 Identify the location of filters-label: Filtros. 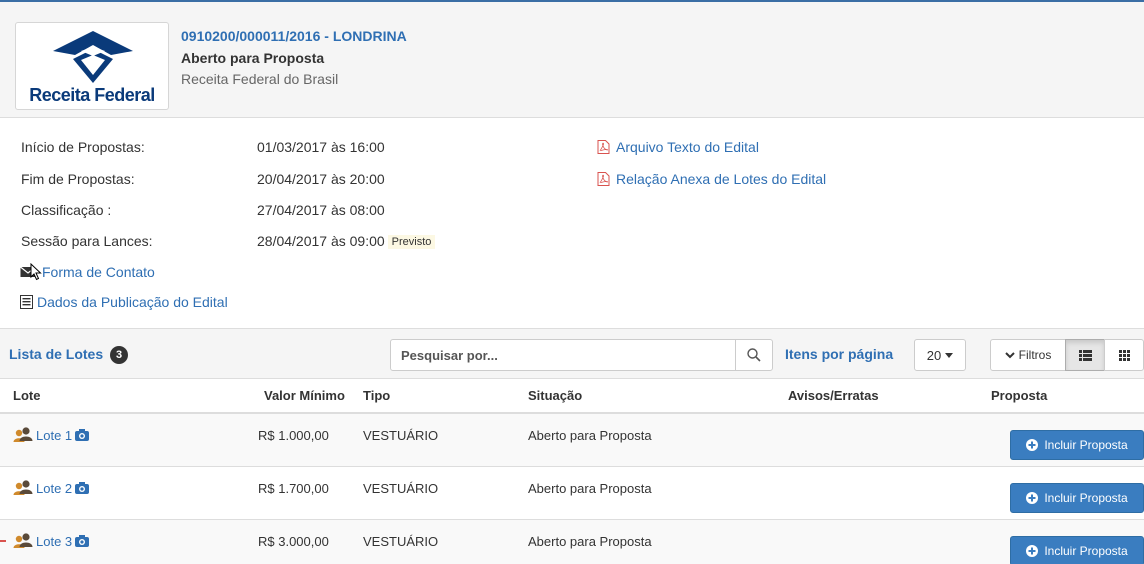
(1035, 355).